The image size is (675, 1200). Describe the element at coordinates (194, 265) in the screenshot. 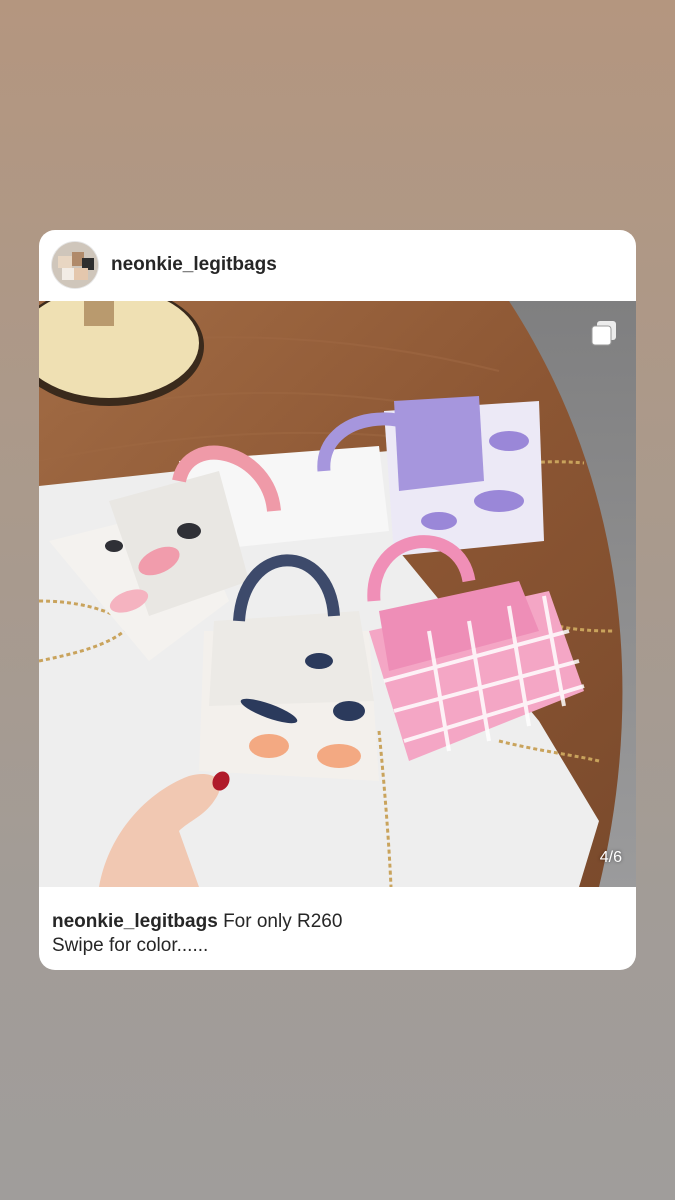

I see `post-username: neonkie_legitbags` at that location.